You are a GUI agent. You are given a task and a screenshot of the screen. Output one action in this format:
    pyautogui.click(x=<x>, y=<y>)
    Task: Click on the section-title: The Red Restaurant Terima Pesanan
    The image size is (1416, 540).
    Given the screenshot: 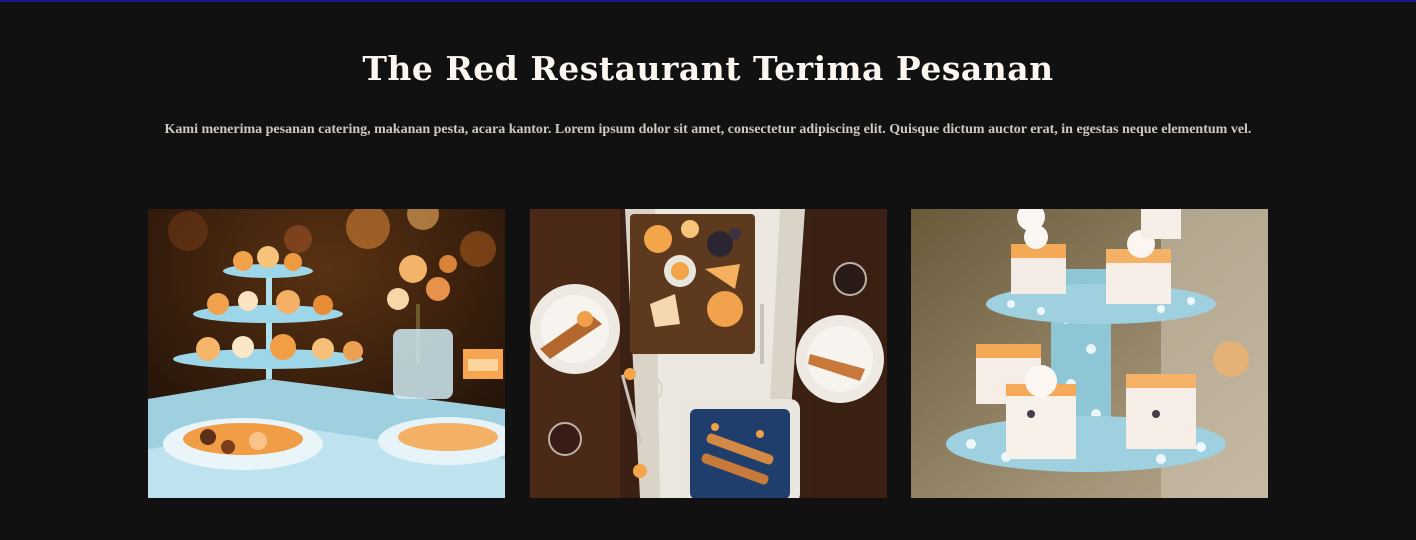 What is the action you would take?
    pyautogui.click(x=708, y=68)
    